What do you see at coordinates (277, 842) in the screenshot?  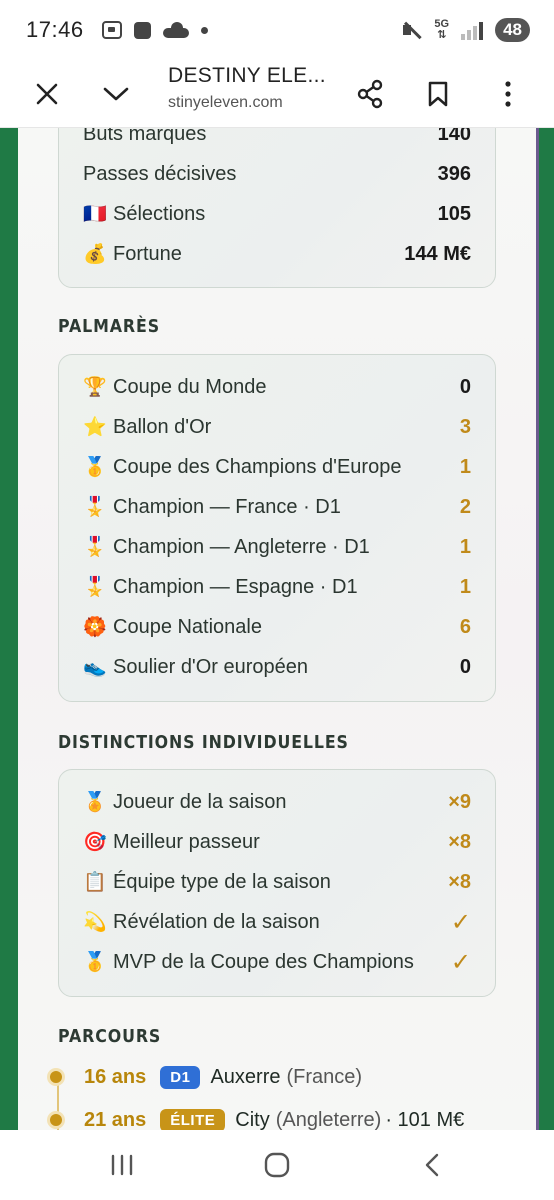 I see `distinction-row: 🎯 Meilleur passeur ×8` at bounding box center [277, 842].